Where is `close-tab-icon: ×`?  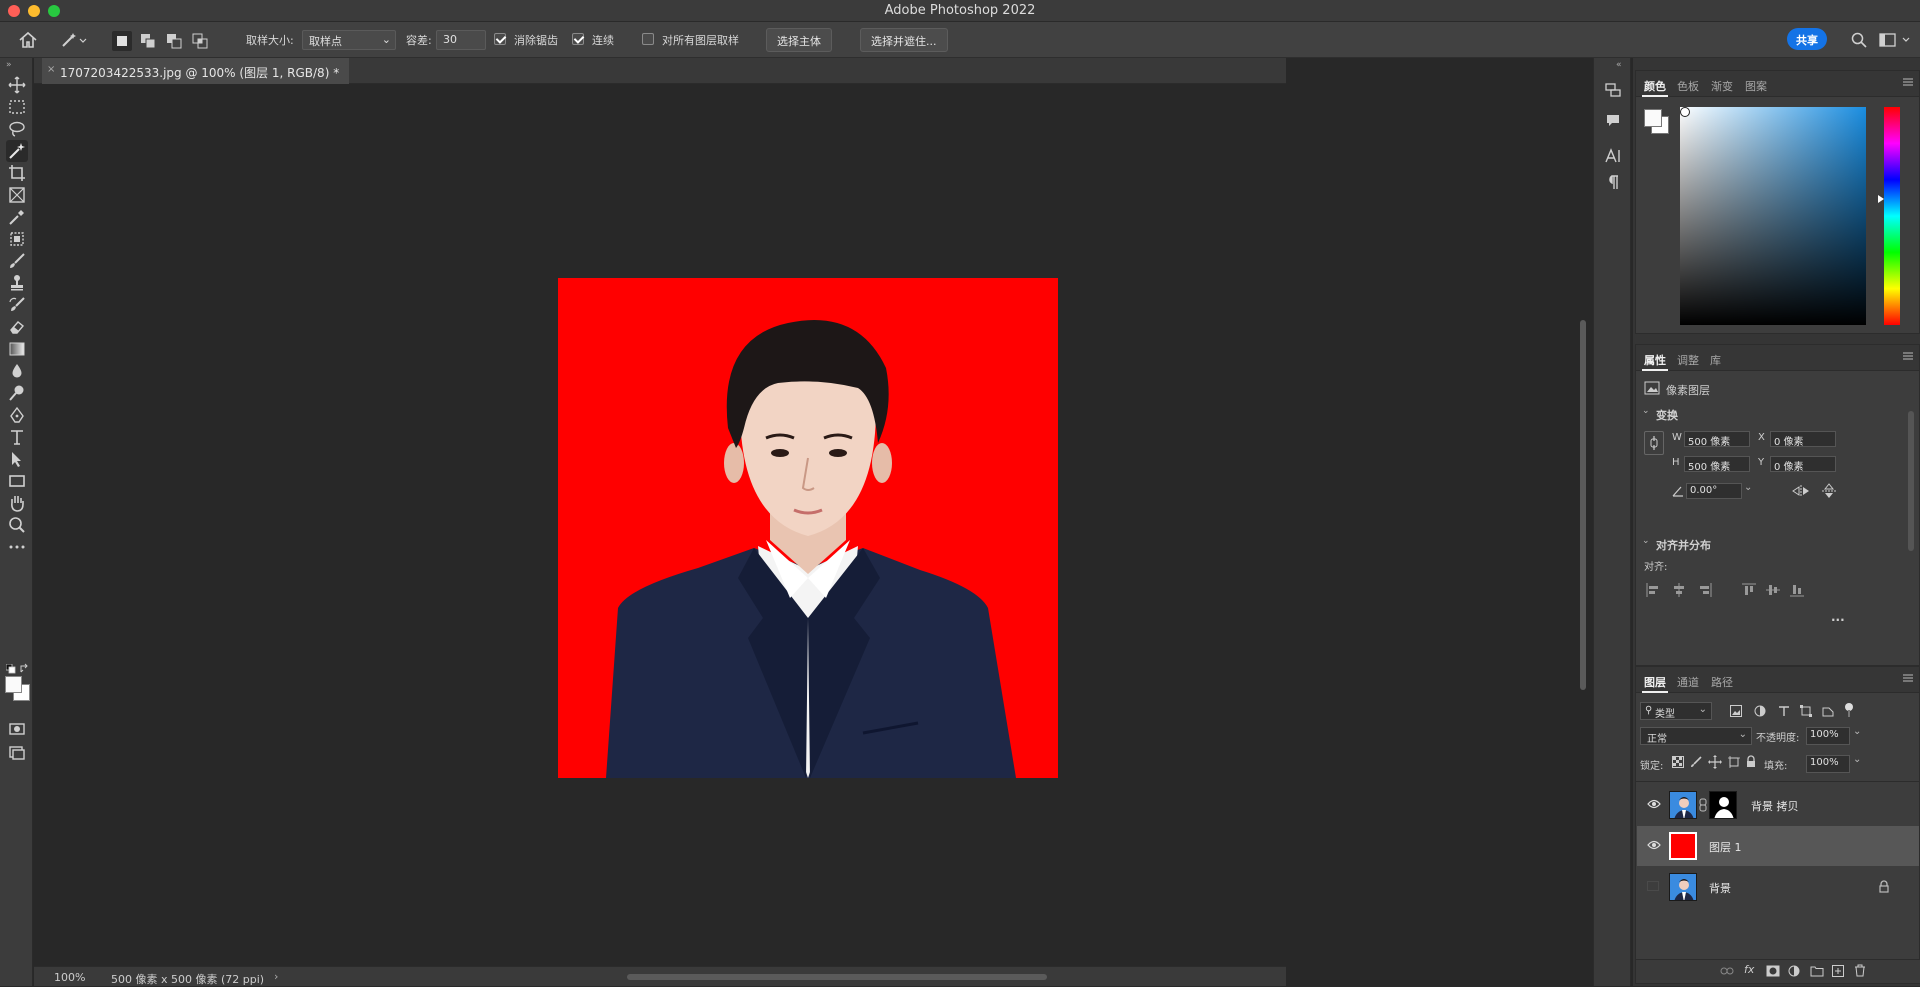 close-tab-icon: × is located at coordinates (51, 69).